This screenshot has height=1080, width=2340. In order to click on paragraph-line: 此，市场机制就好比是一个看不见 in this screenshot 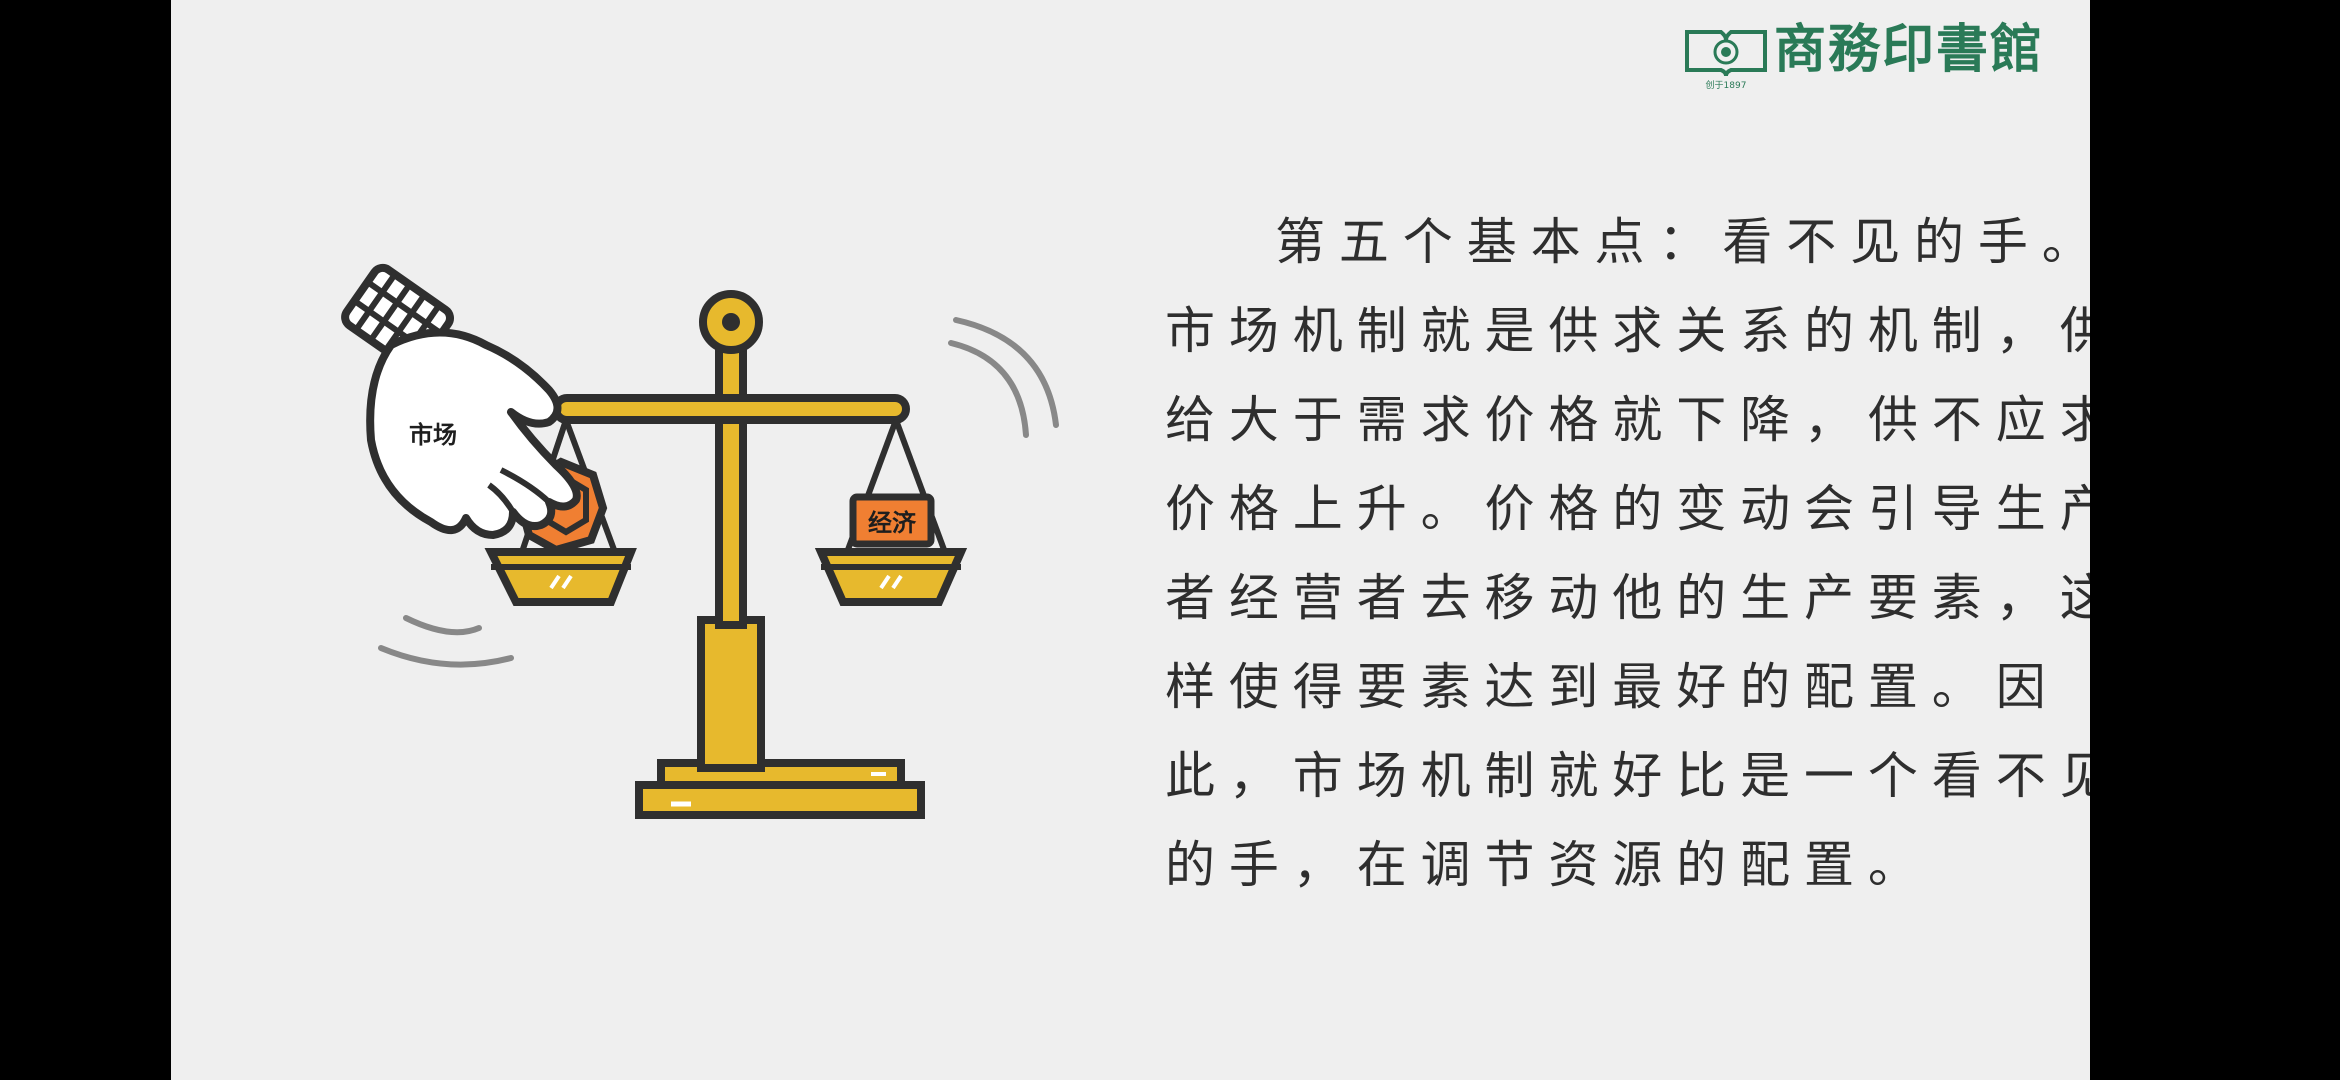, I will do `click(1627, 776)`.